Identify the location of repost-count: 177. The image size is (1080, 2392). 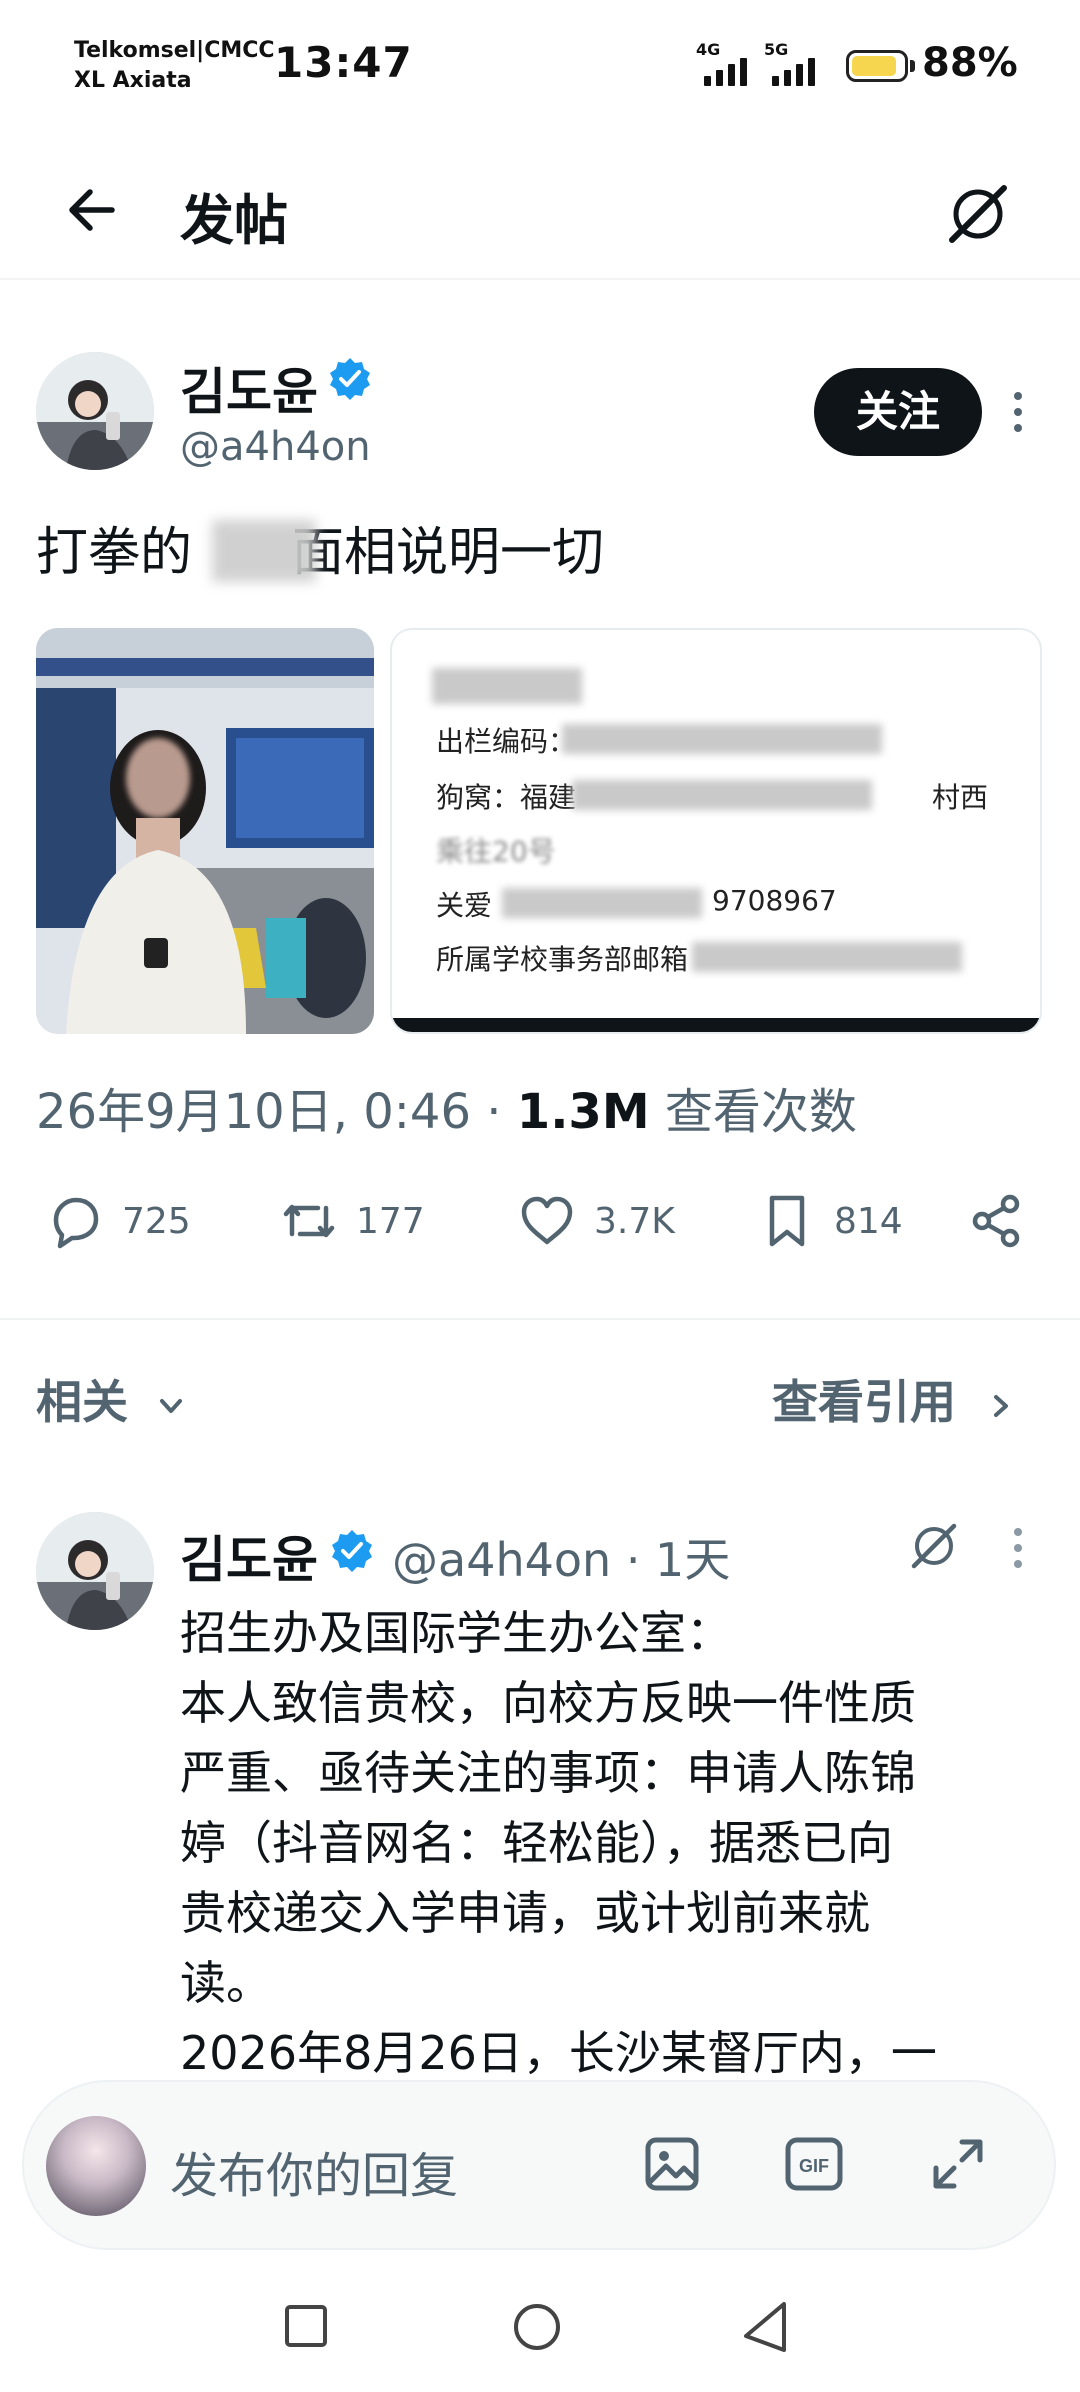
(390, 1221).